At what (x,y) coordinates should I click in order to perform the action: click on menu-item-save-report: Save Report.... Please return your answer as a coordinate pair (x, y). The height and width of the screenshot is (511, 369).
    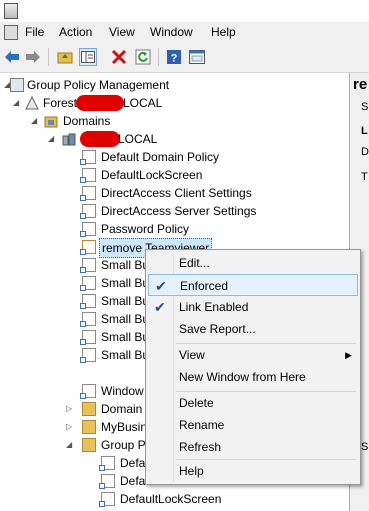
    Looking at the image, I should click on (253, 329).